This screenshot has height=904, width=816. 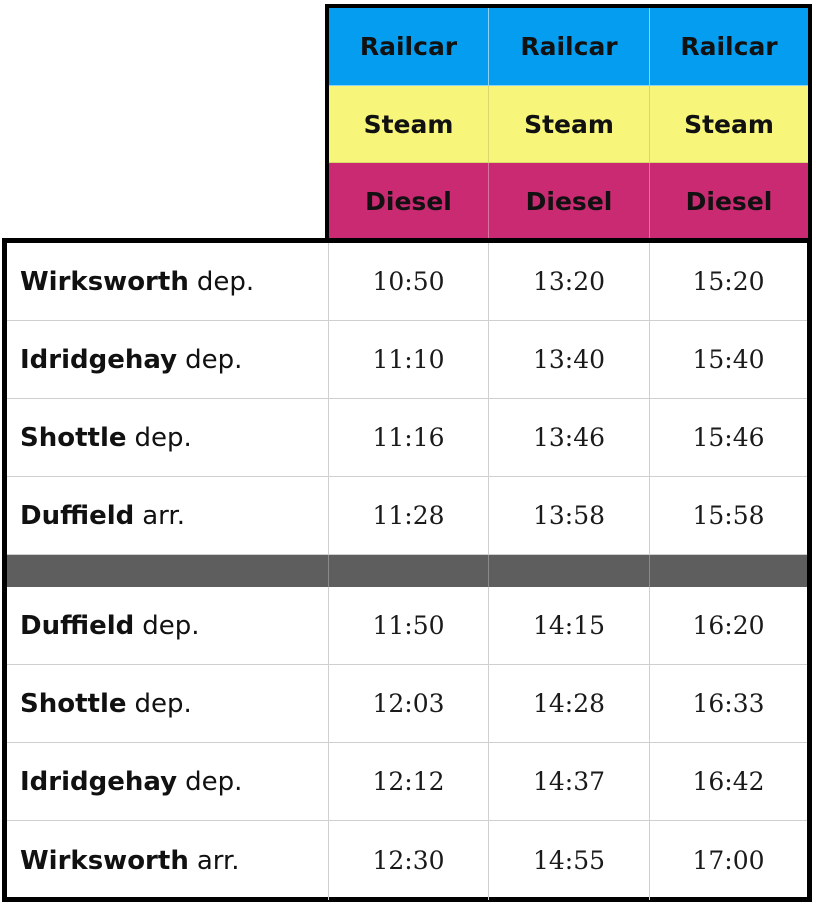 What do you see at coordinates (409, 124) in the screenshot?
I see `header-steam-1: Steam` at bounding box center [409, 124].